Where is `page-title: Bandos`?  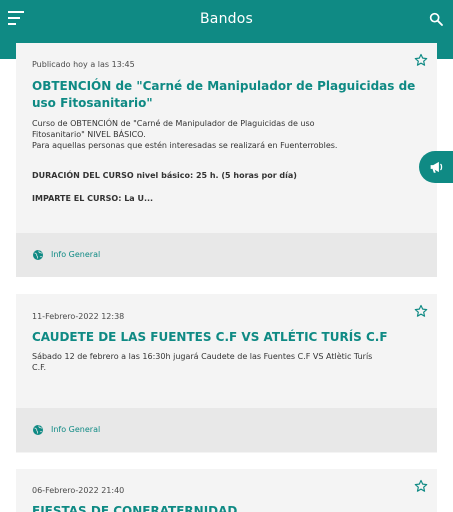 page-title: Bandos is located at coordinates (226, 19).